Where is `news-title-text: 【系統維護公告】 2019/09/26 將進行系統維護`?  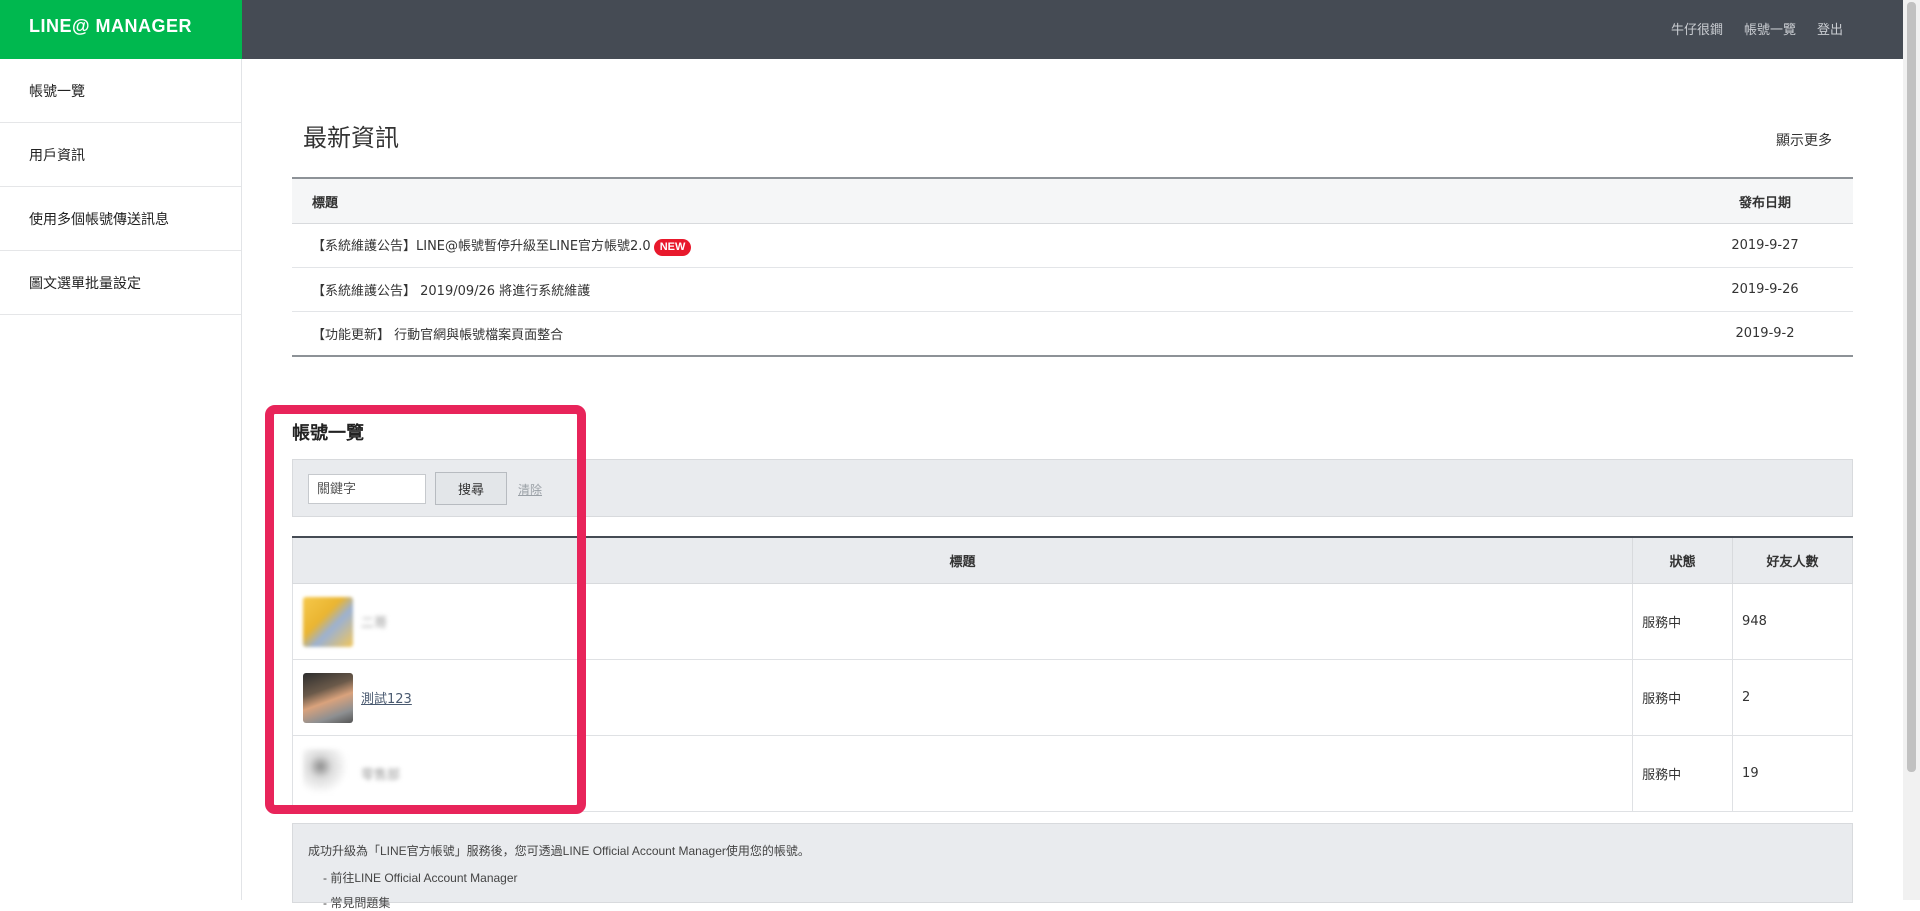
news-title-text: 【系統維護公告】 2019/09/26 將進行系統維護 is located at coordinates (451, 291).